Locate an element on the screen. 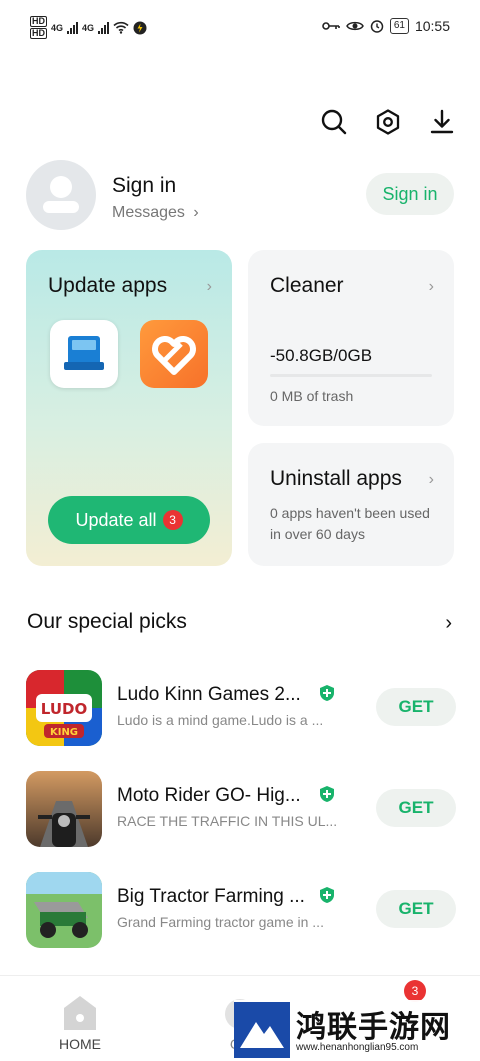 Image resolution: width=480 pixels, height=1061 pixels. avatar is located at coordinates (61, 195).